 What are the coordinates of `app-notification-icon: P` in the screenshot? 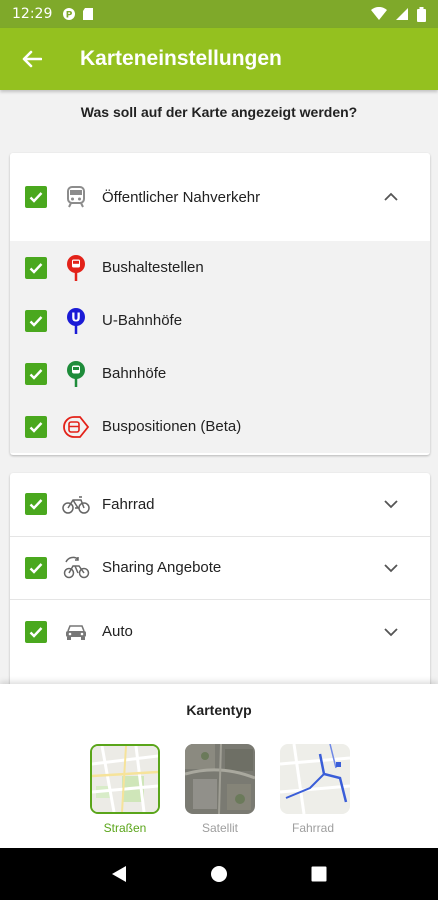 It's located at (69, 14).